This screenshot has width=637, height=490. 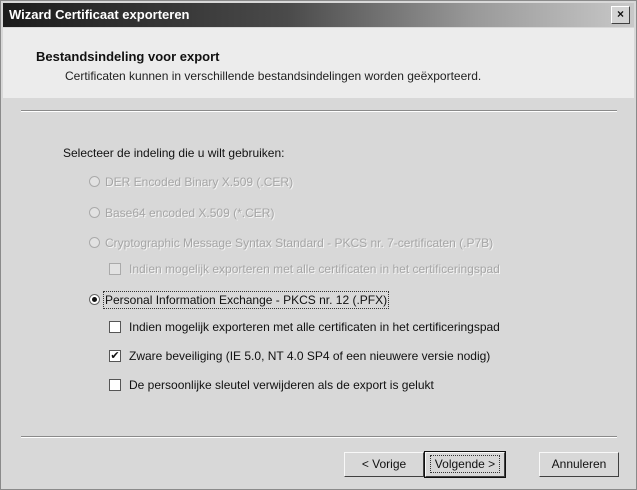 What do you see at coordinates (319, 111) in the screenshot?
I see `header-divider` at bounding box center [319, 111].